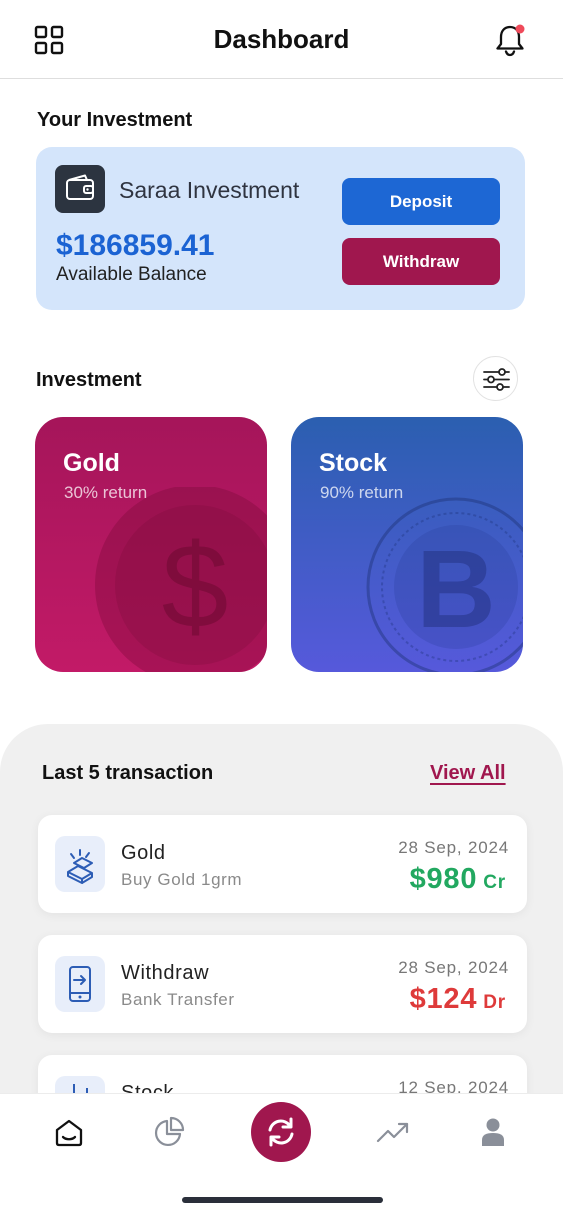  Describe the element at coordinates (494, 1002) in the screenshot. I see `debit-label: Dr` at that location.